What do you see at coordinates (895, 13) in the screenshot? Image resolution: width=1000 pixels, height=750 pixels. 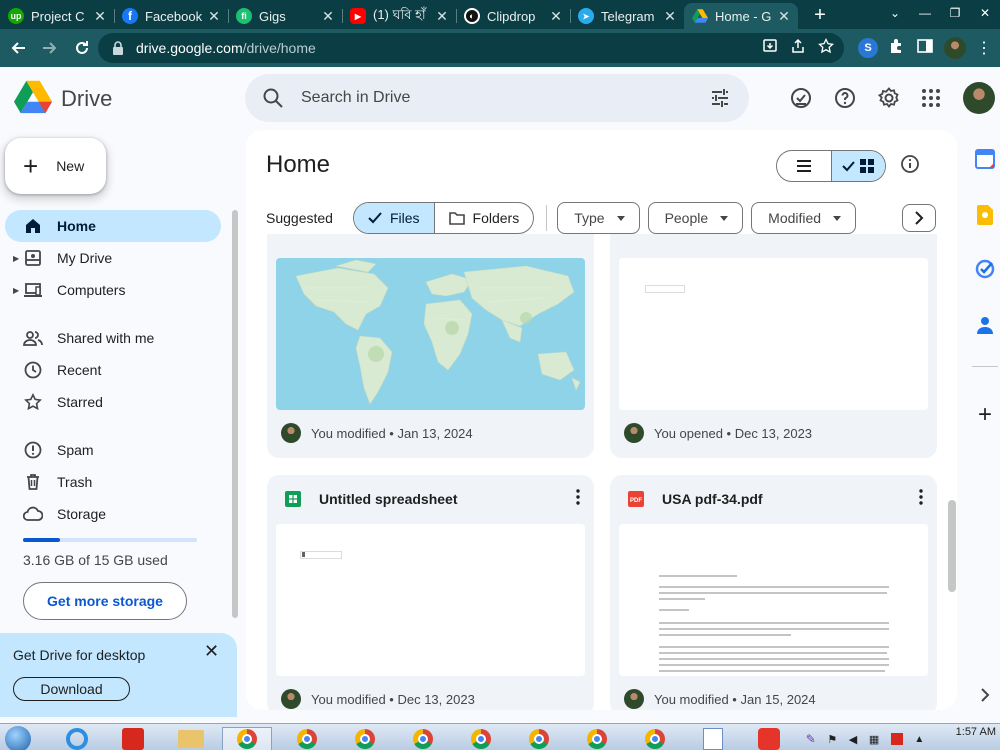 I see `tab-search-icon: ⌄` at bounding box center [895, 13].